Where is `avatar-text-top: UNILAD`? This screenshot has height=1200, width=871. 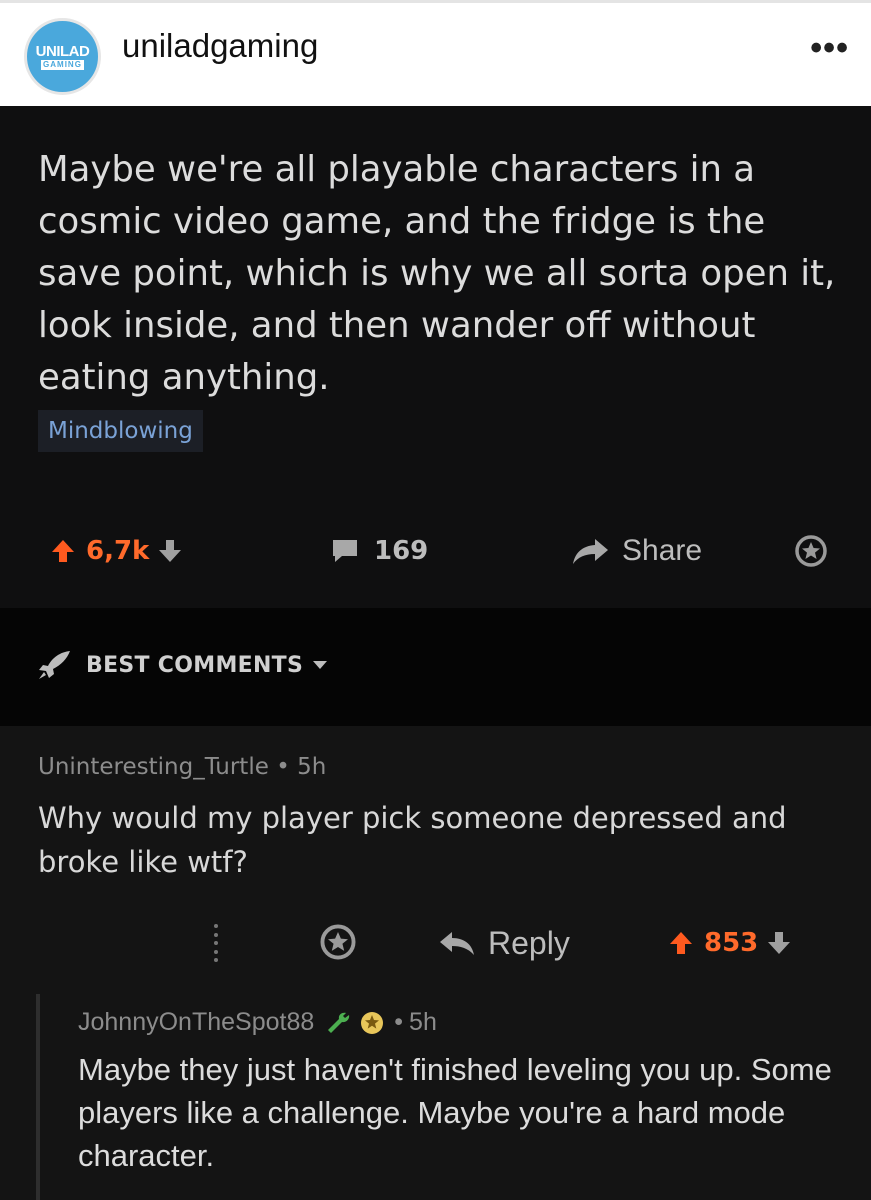
avatar-text-top: UNILAD is located at coordinates (62, 51).